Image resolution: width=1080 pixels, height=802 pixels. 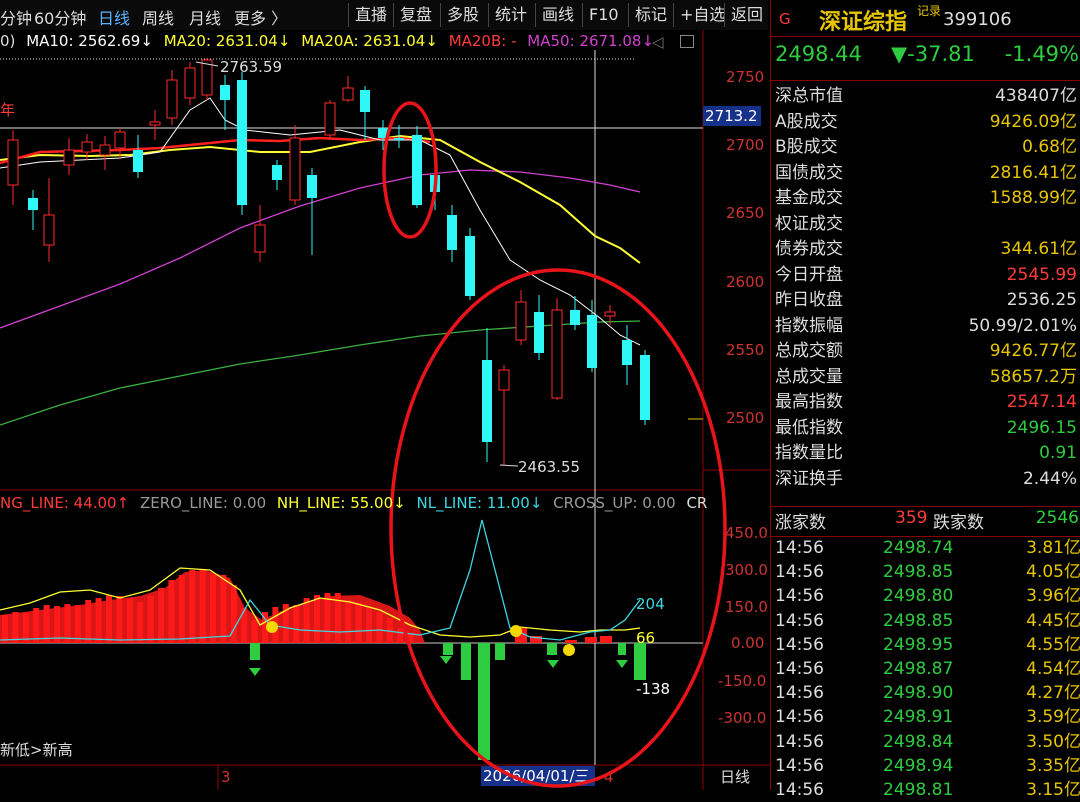 I want to click on indicator-bar-positive, so click(x=606, y=639).